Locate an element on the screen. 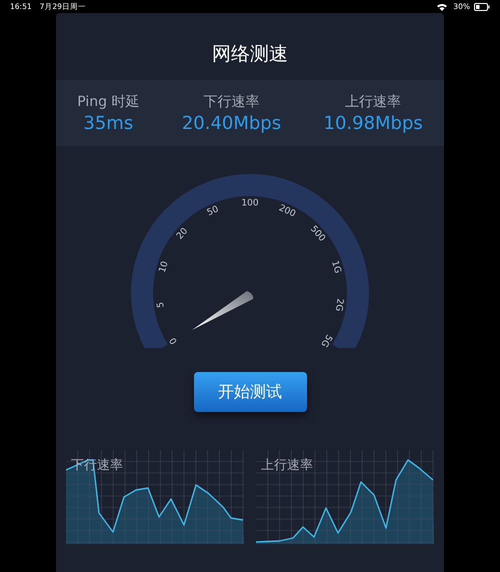 This screenshot has width=500, height=572. graph-label: 上行速率 is located at coordinates (287, 465).